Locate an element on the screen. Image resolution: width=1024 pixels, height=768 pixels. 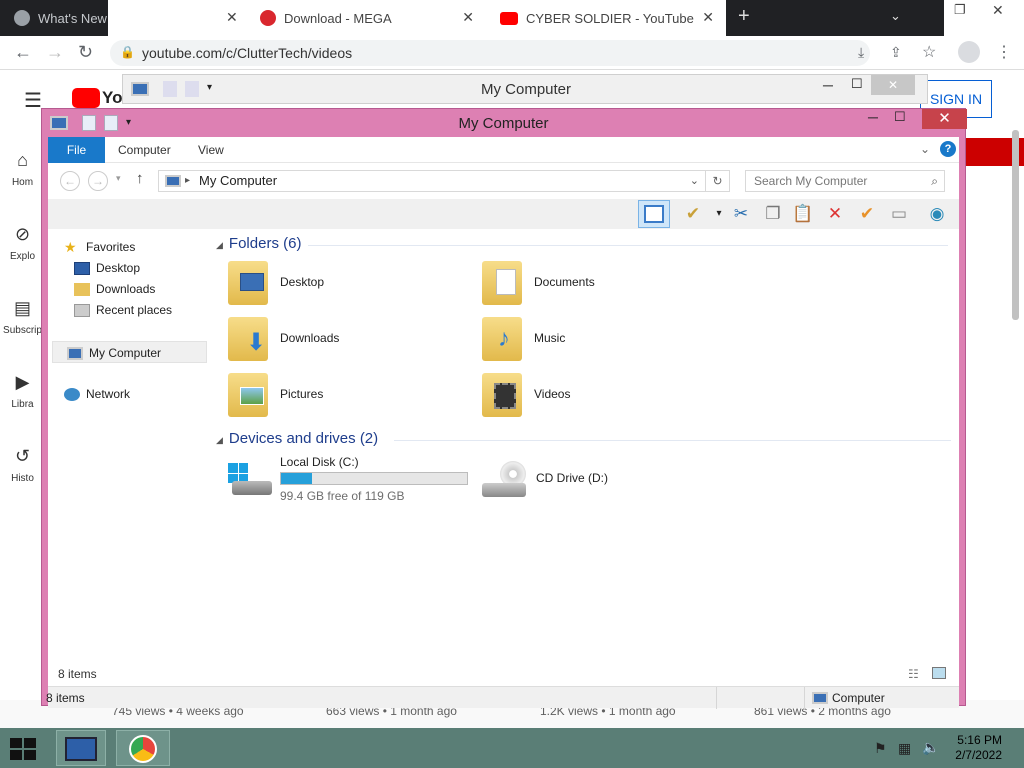
status-bar: 8 items Computer is located at coordinates (502, 697).